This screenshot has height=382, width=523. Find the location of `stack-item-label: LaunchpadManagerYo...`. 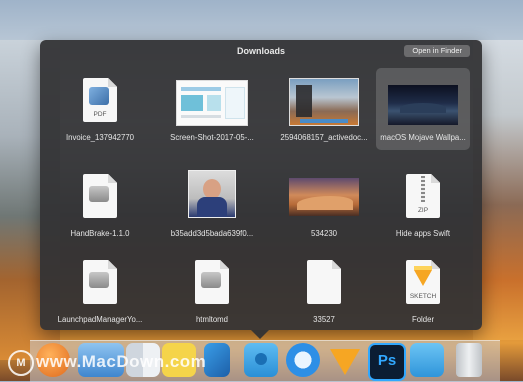

stack-item-label: LaunchpadManagerYo... is located at coordinates (100, 319).